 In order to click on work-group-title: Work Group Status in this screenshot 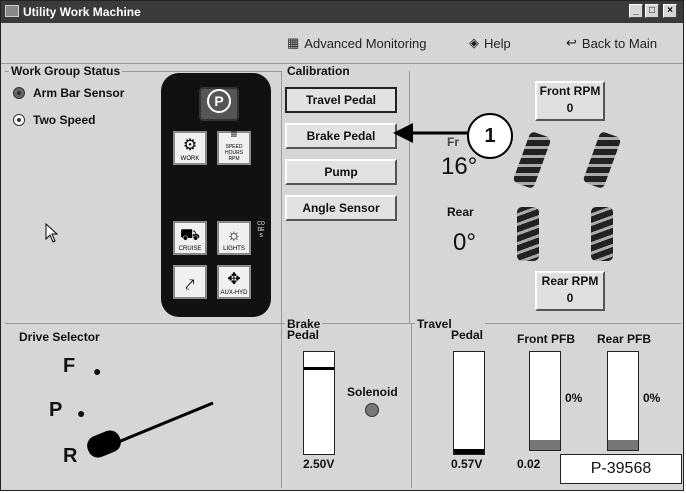, I will do `click(66, 71)`.